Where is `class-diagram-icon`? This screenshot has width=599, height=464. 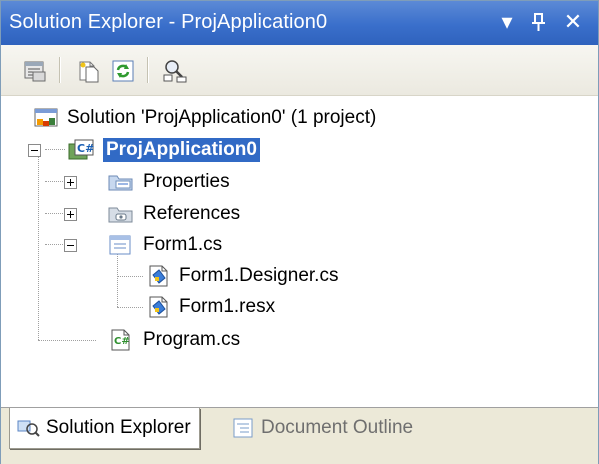 class-diagram-icon is located at coordinates (175, 71).